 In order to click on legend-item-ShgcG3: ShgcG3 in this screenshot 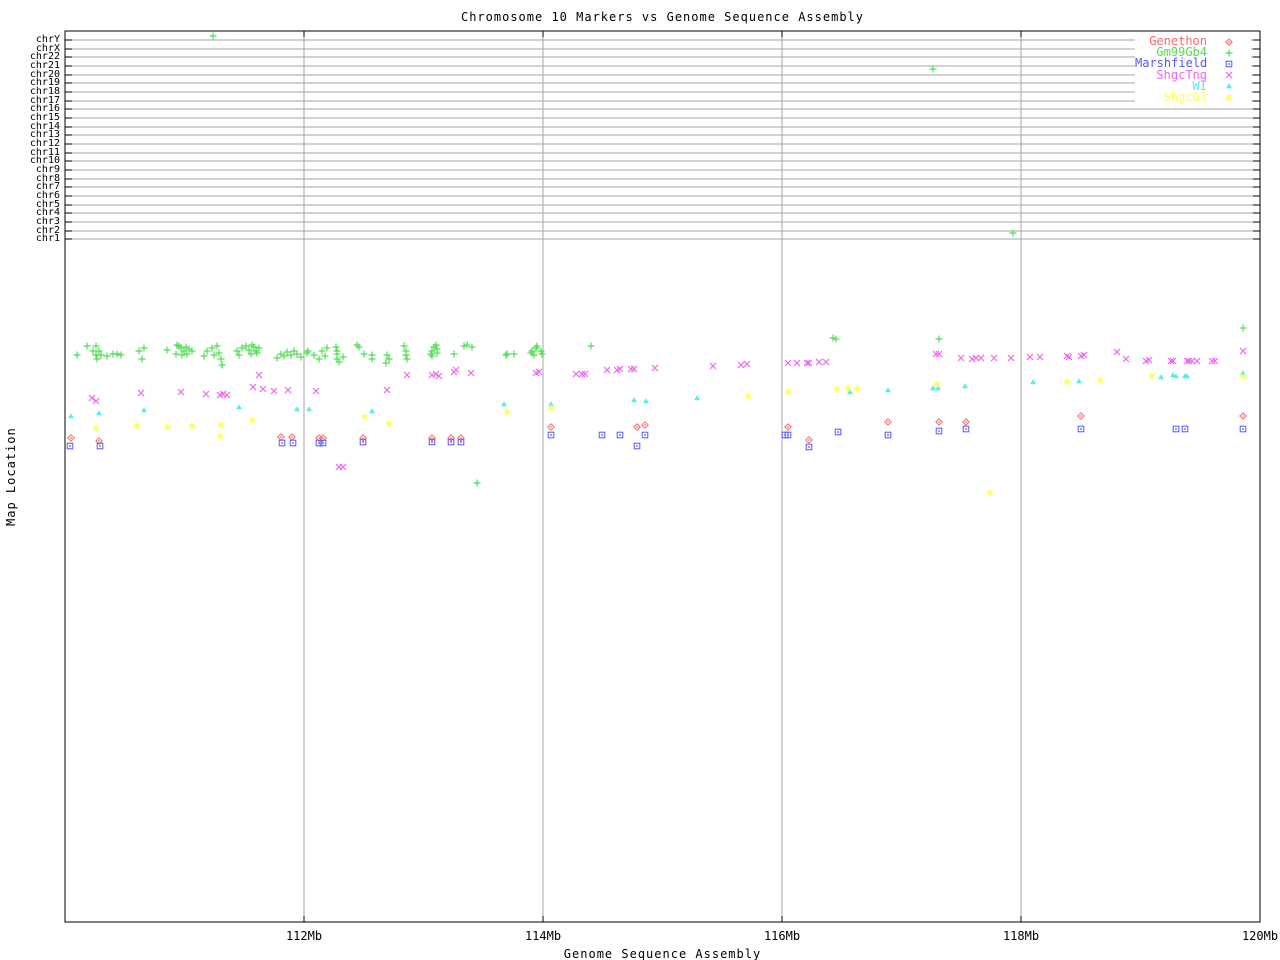, I will do `click(1193, 97)`.